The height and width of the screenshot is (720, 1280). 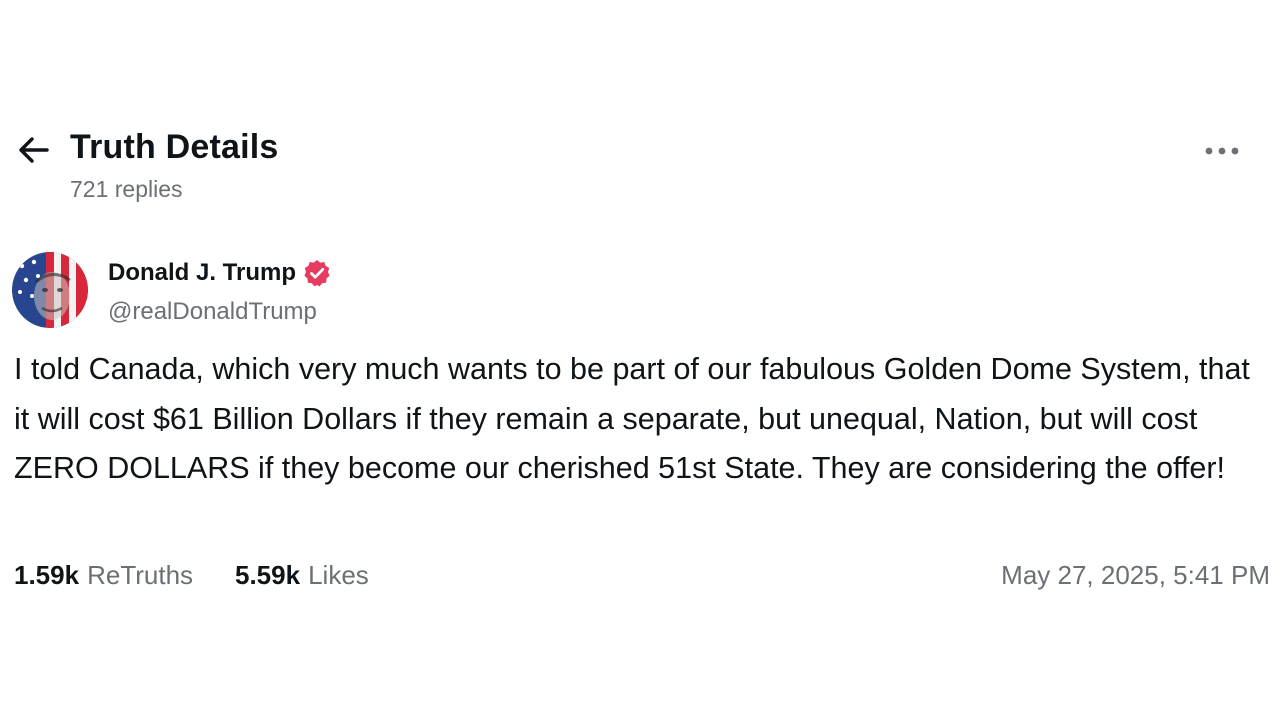 What do you see at coordinates (174, 147) in the screenshot?
I see `page-title: Truth Details` at bounding box center [174, 147].